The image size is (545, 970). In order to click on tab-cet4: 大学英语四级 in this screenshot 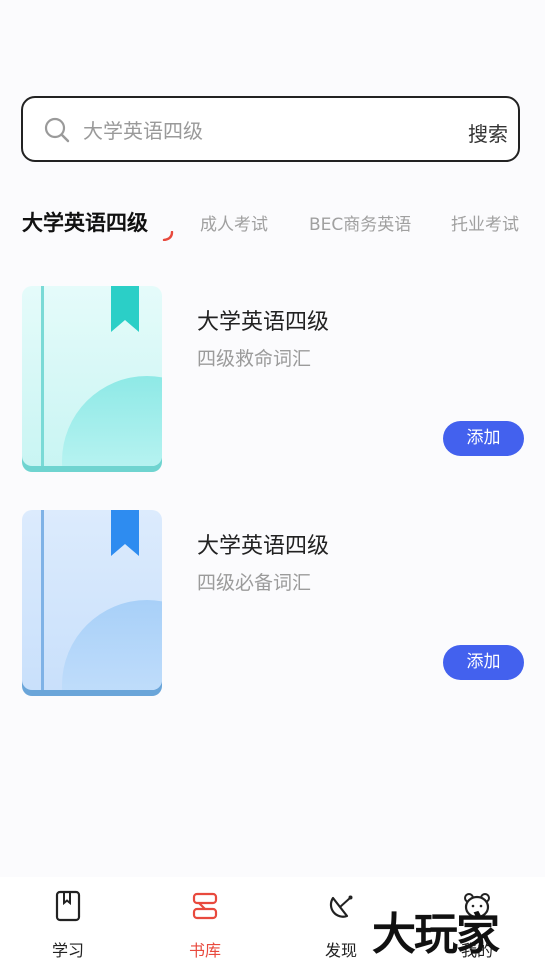, I will do `click(85, 223)`.